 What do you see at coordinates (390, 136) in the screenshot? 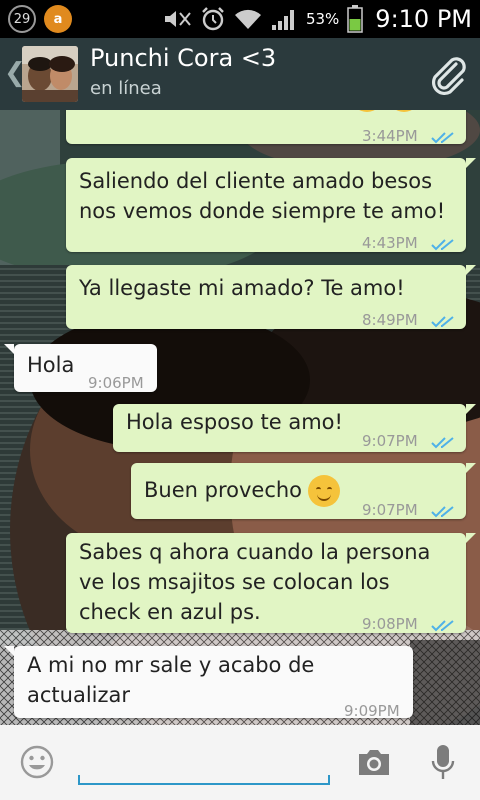
I see `message-time: 3:44PM` at bounding box center [390, 136].